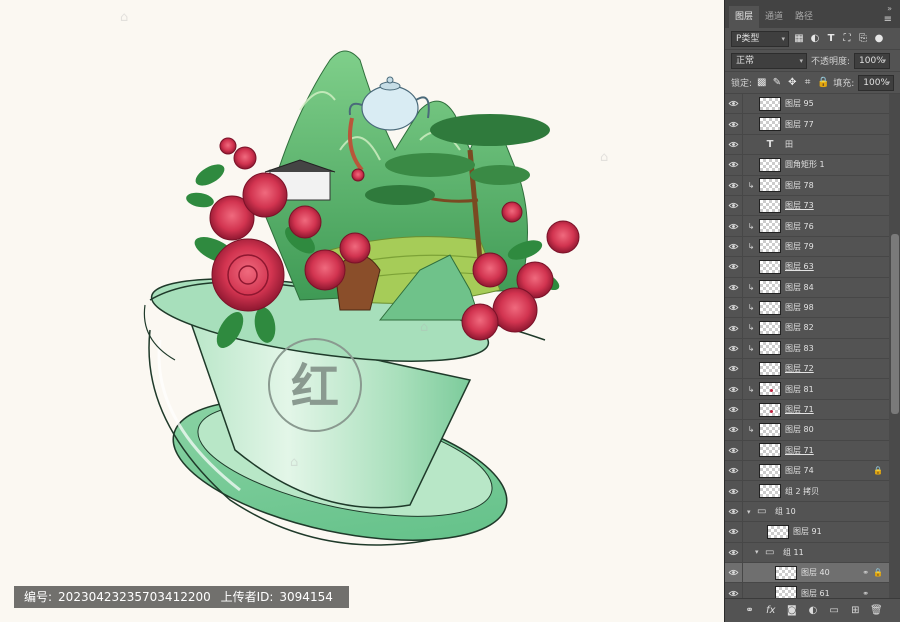 Image resolution: width=900 pixels, height=622 pixels. I want to click on layer-row: 图层 91, so click(807, 532).